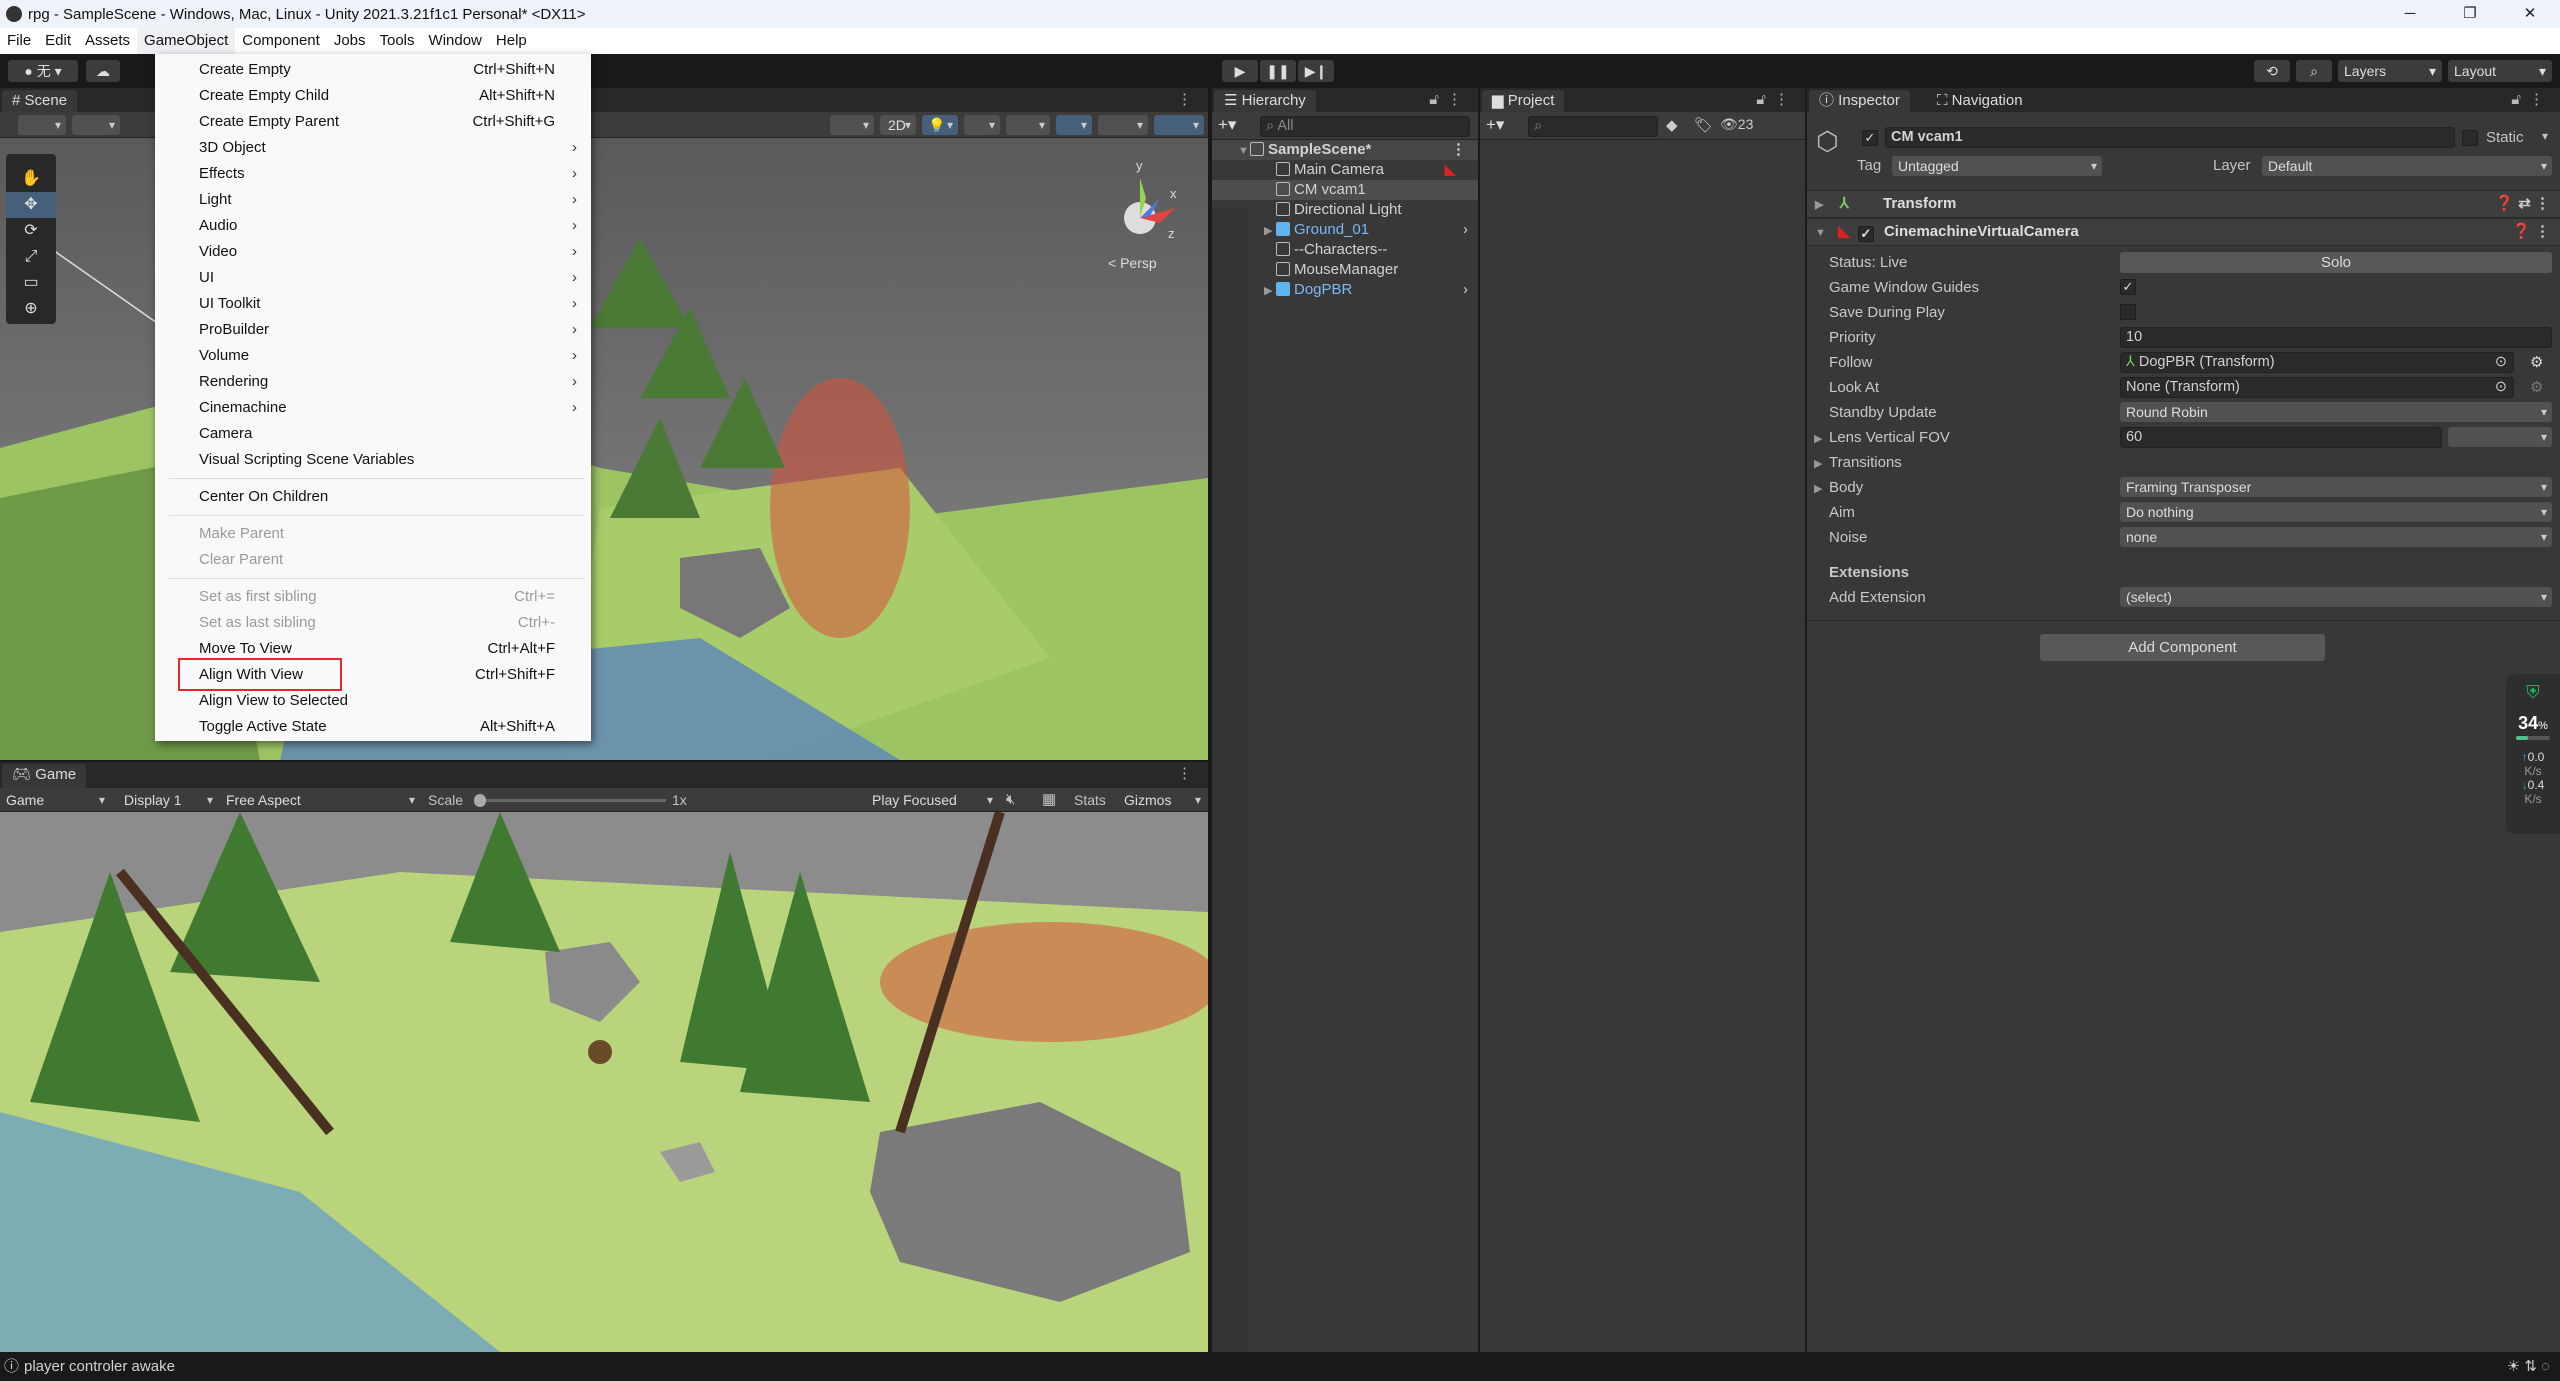  Describe the element at coordinates (2183, 204) in the screenshot. I see `transform-component-header: ▶ ⅄ Transform ❓ ⇄ ⋮` at that location.